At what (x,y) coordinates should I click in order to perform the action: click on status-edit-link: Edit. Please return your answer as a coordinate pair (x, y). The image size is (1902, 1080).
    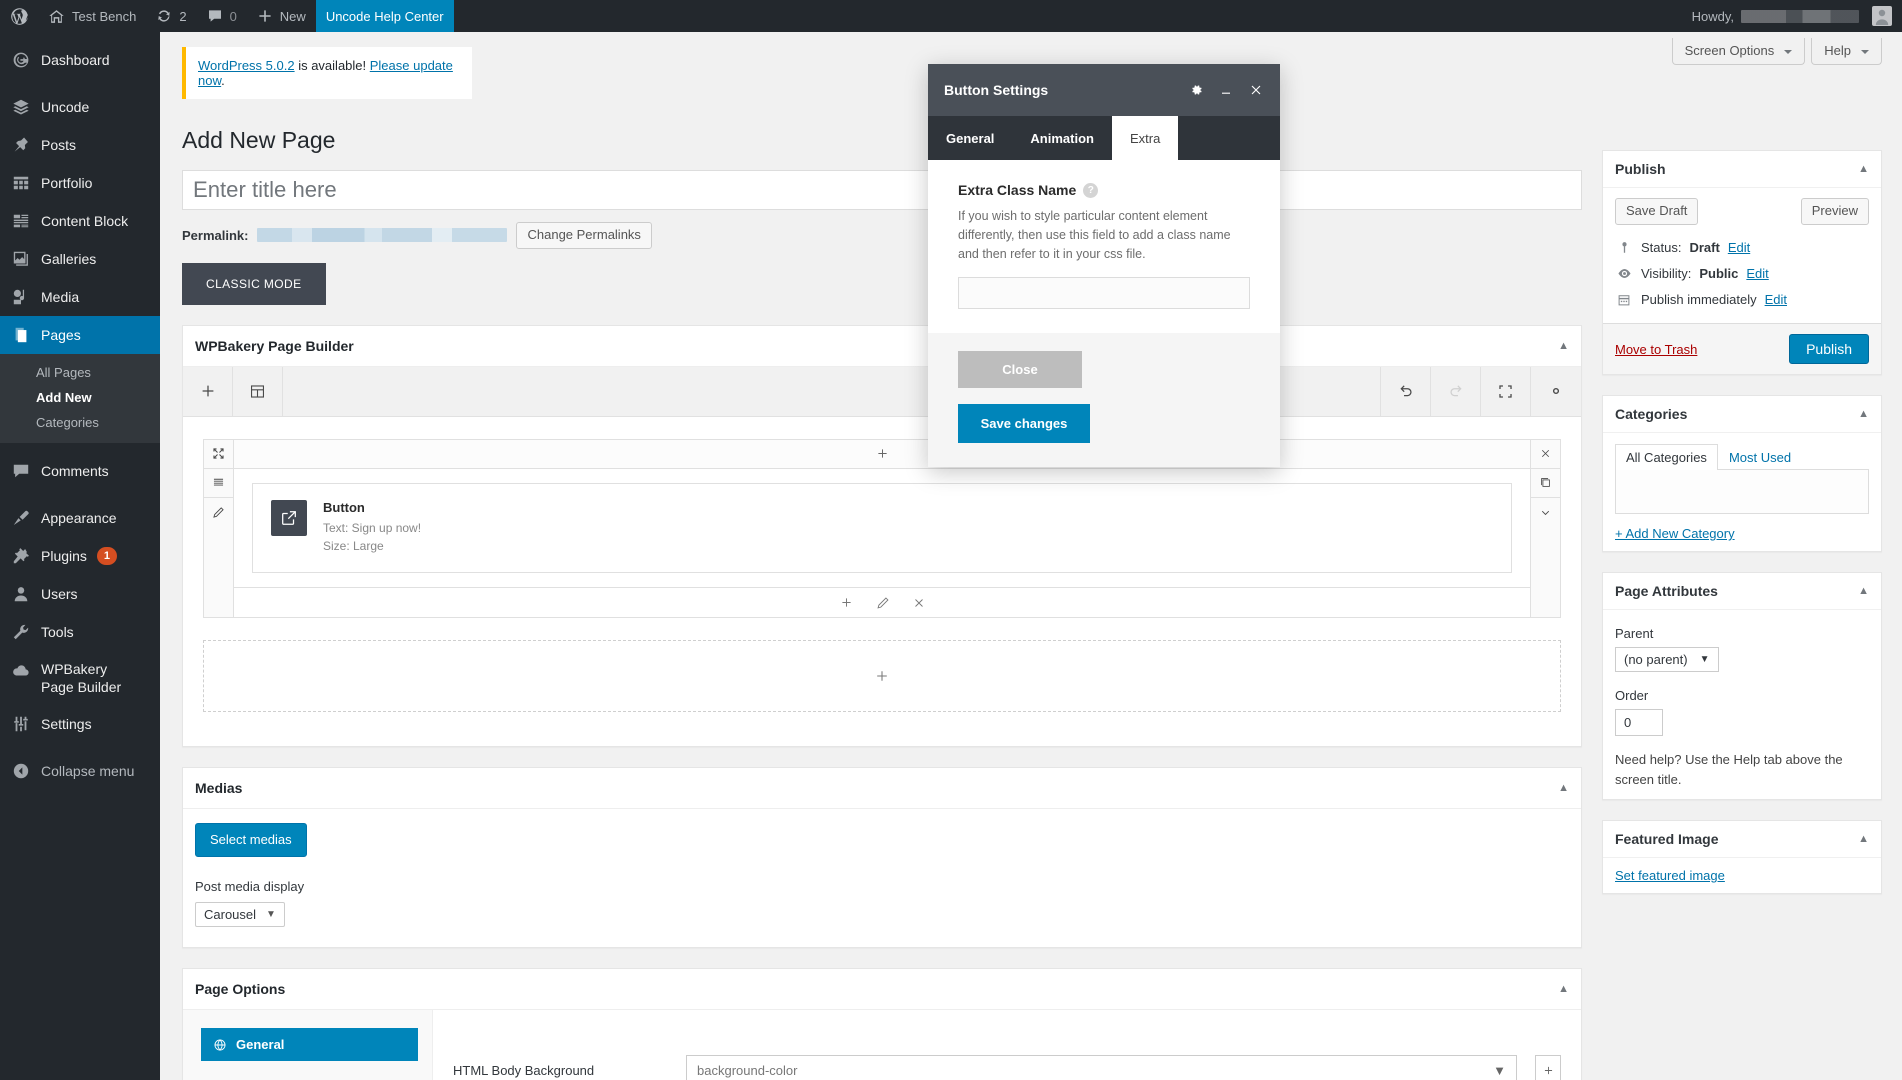
    Looking at the image, I should click on (1739, 247).